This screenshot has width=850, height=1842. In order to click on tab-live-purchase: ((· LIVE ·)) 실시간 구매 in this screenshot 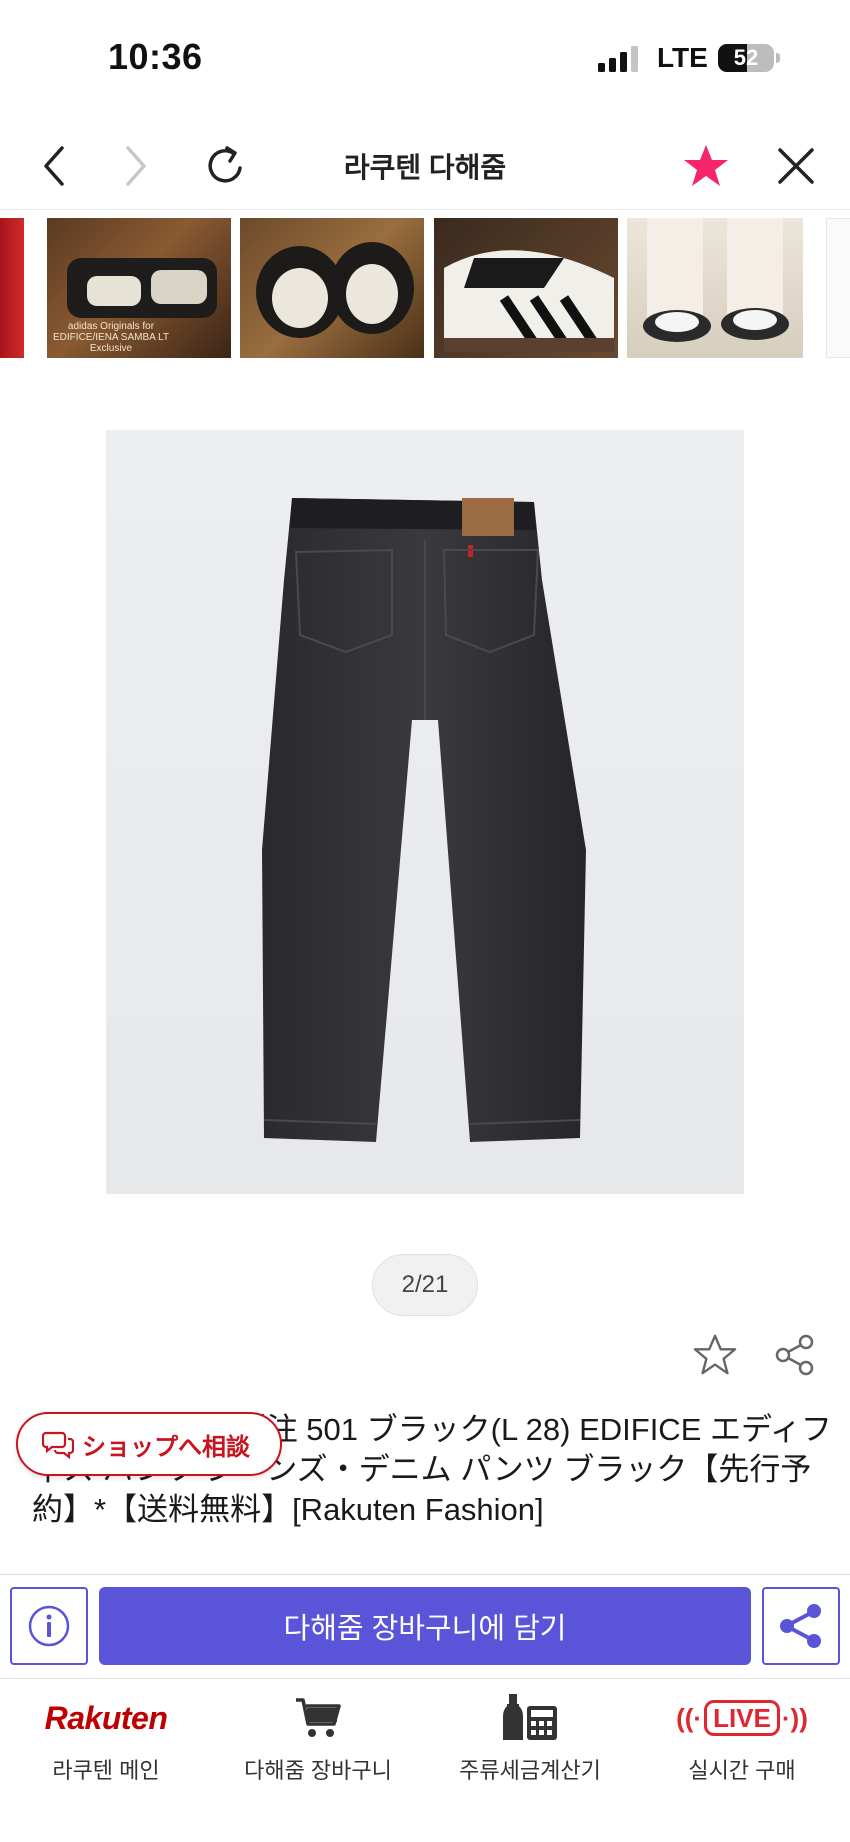, I will do `click(742, 1748)`.